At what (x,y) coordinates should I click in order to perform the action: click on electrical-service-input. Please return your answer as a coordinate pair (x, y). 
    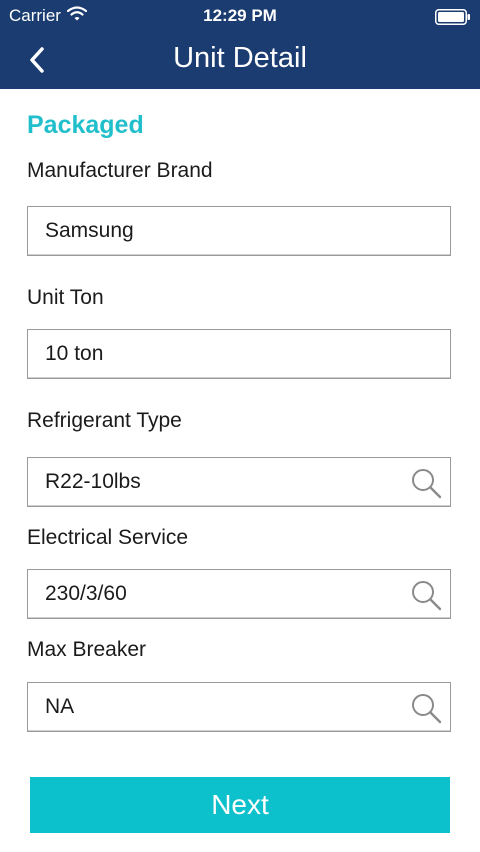
    Looking at the image, I should click on (239, 594).